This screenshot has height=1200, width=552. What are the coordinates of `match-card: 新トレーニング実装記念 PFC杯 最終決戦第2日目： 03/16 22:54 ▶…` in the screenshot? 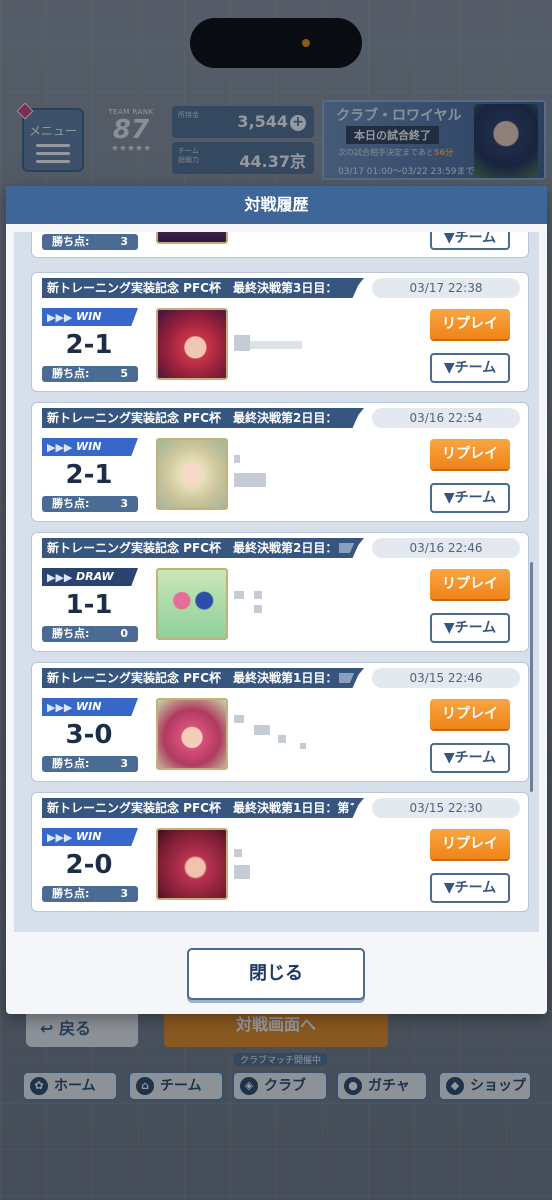 It's located at (280, 462).